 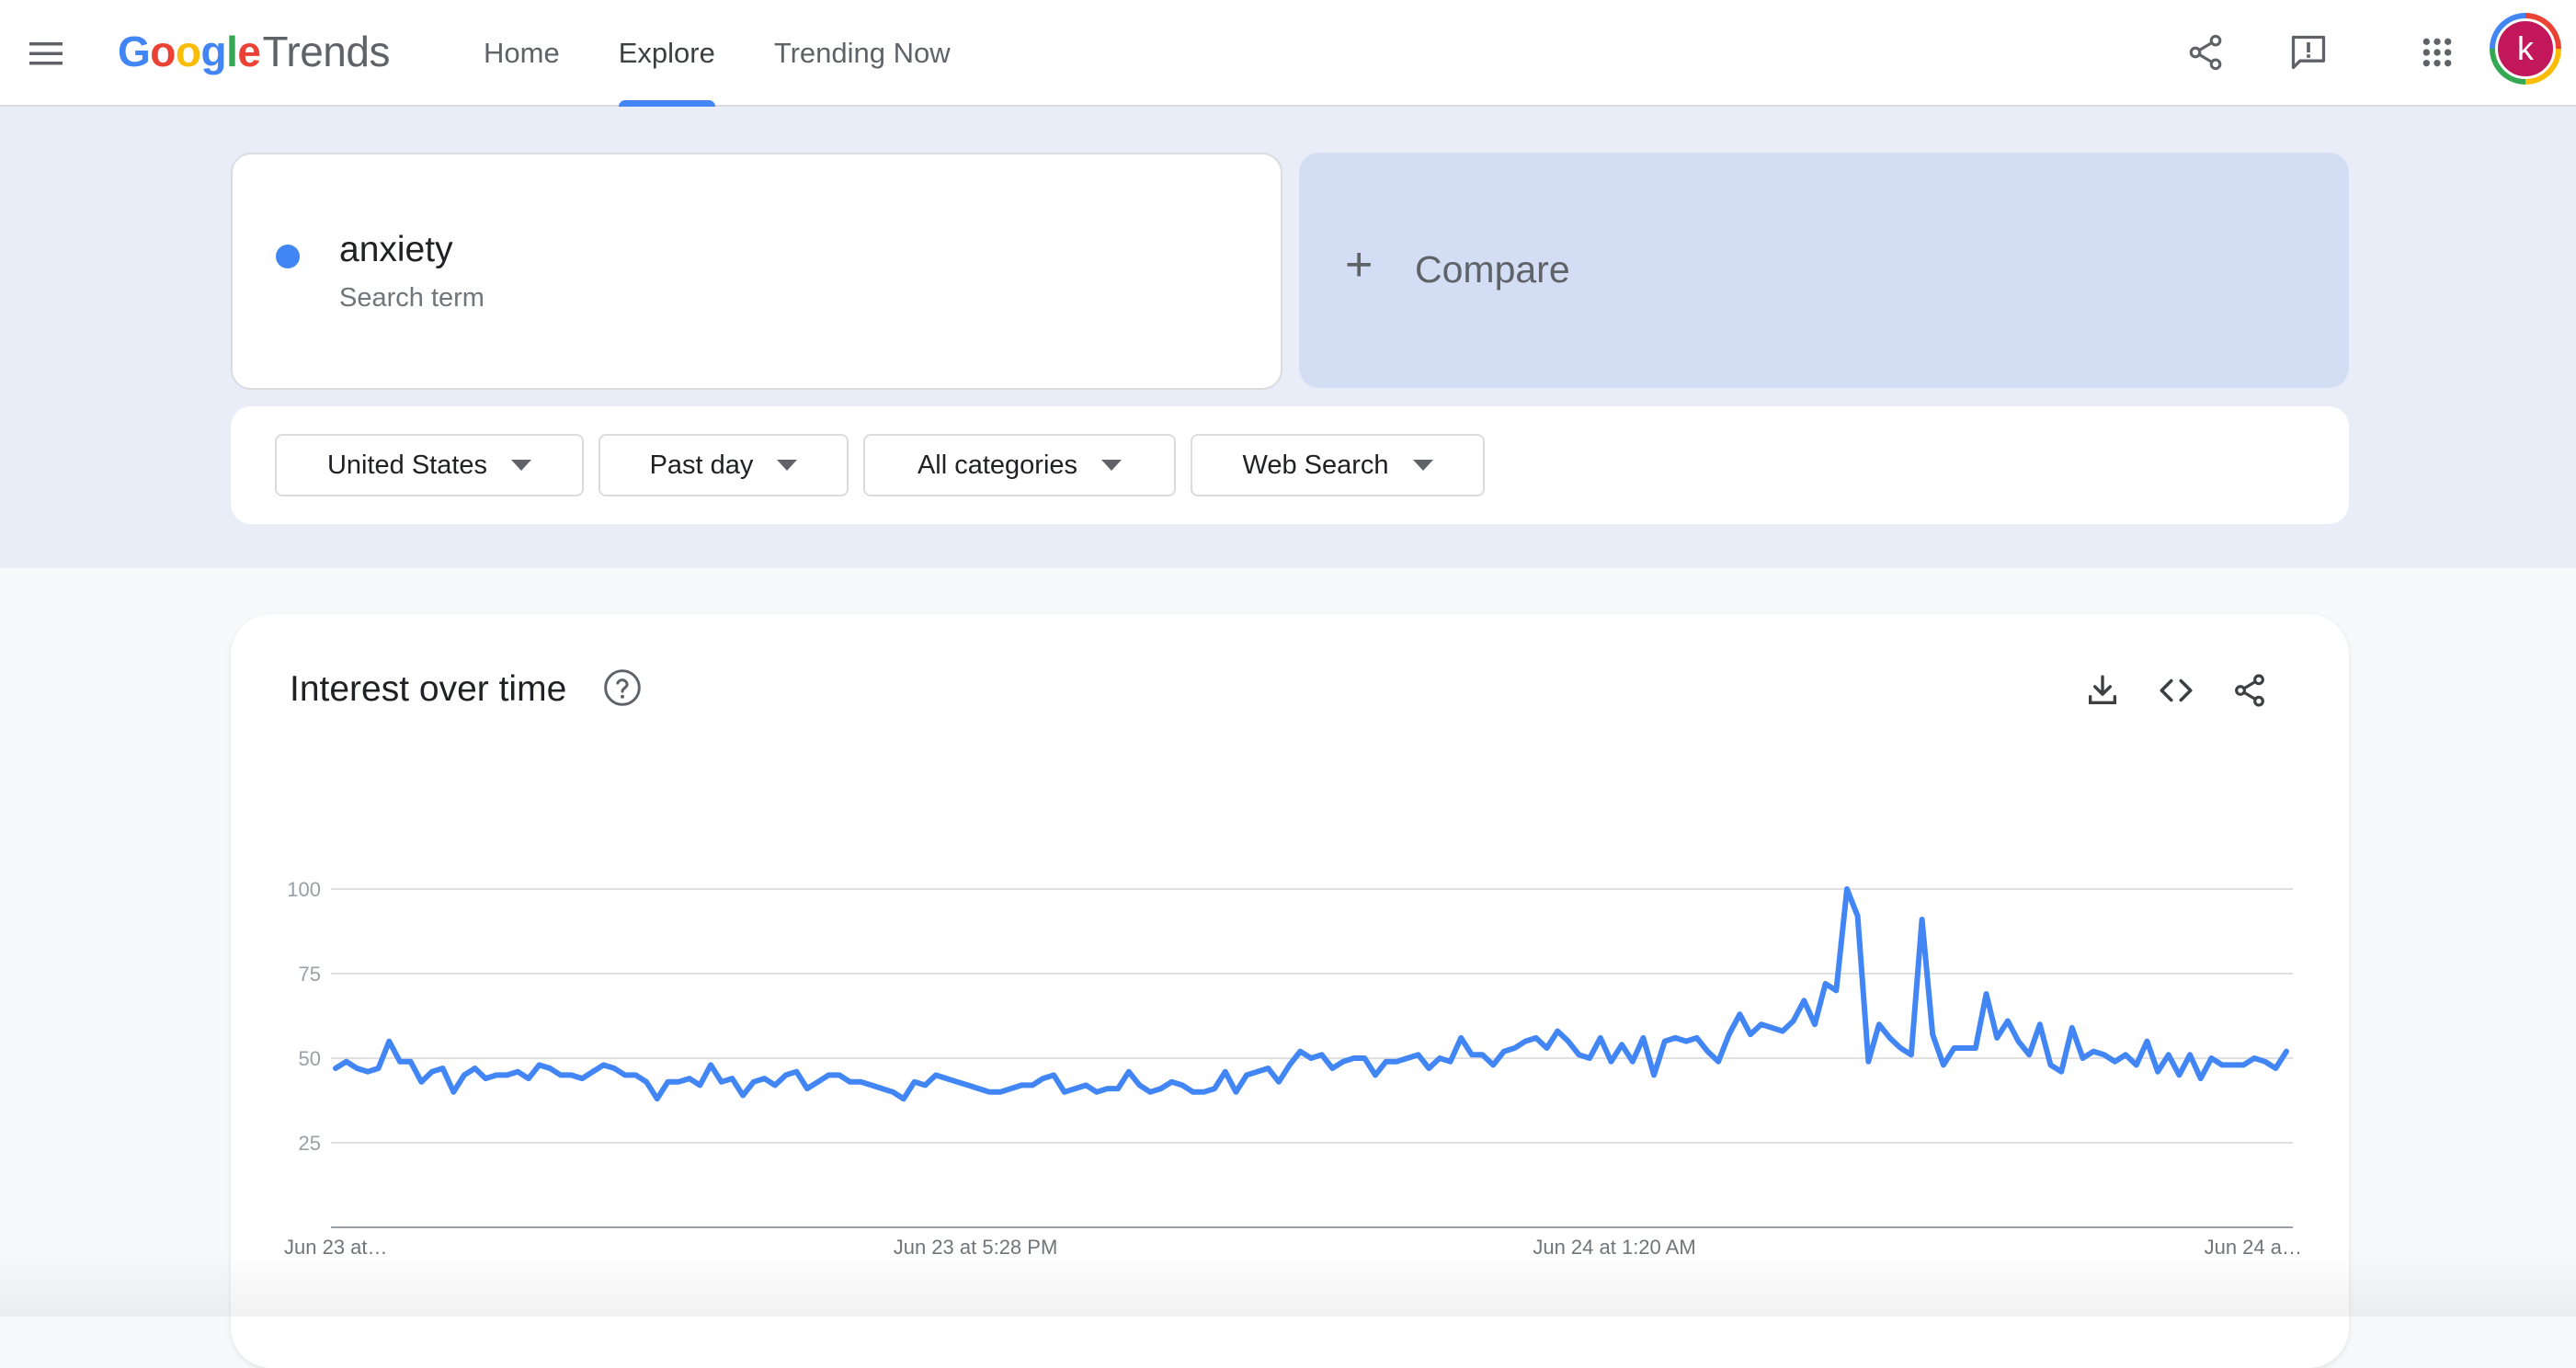 I want to click on google-wordmark: Google, so click(x=189, y=51).